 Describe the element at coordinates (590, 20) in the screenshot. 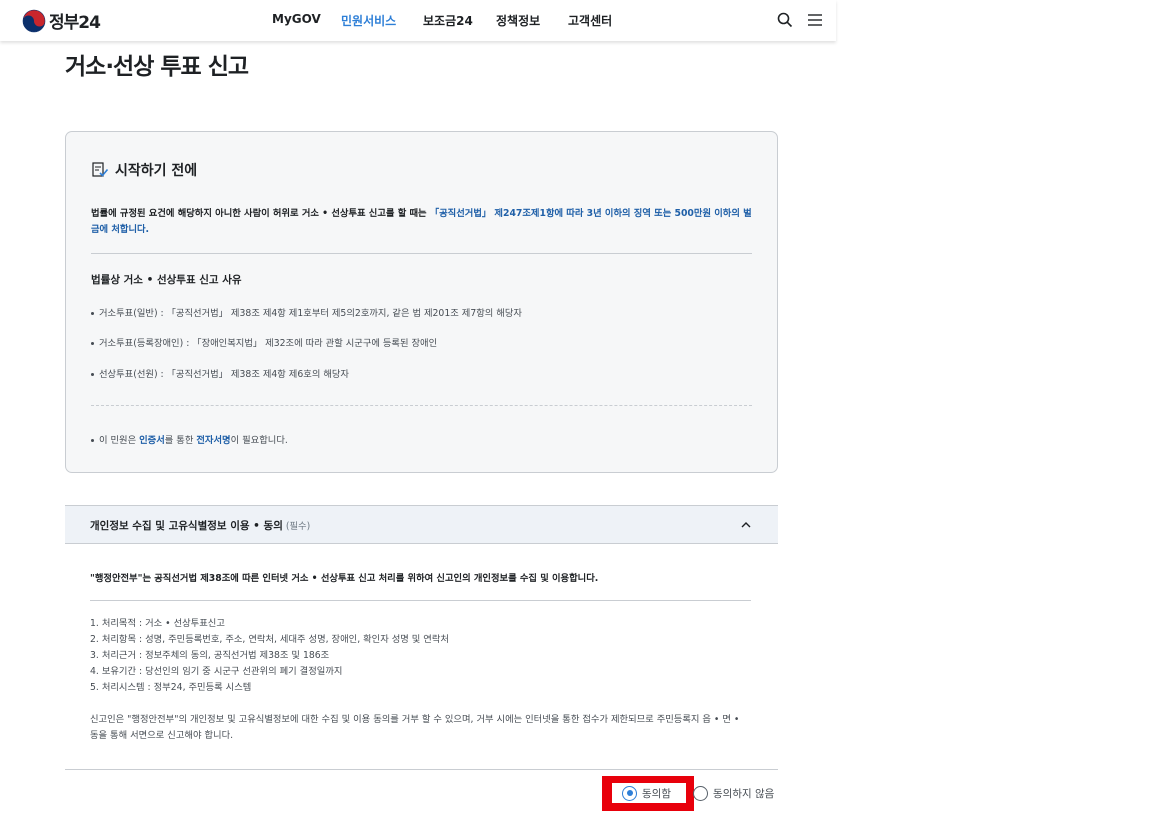

I see `nav-customer-center: 고객센터` at that location.